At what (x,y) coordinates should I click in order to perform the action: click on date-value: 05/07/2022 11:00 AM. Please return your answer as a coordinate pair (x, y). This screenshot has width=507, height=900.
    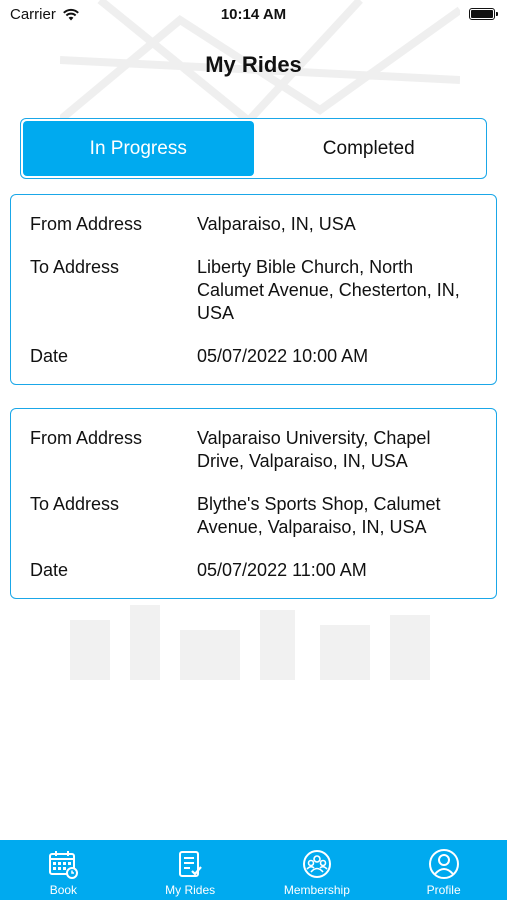
    Looking at the image, I should click on (282, 570).